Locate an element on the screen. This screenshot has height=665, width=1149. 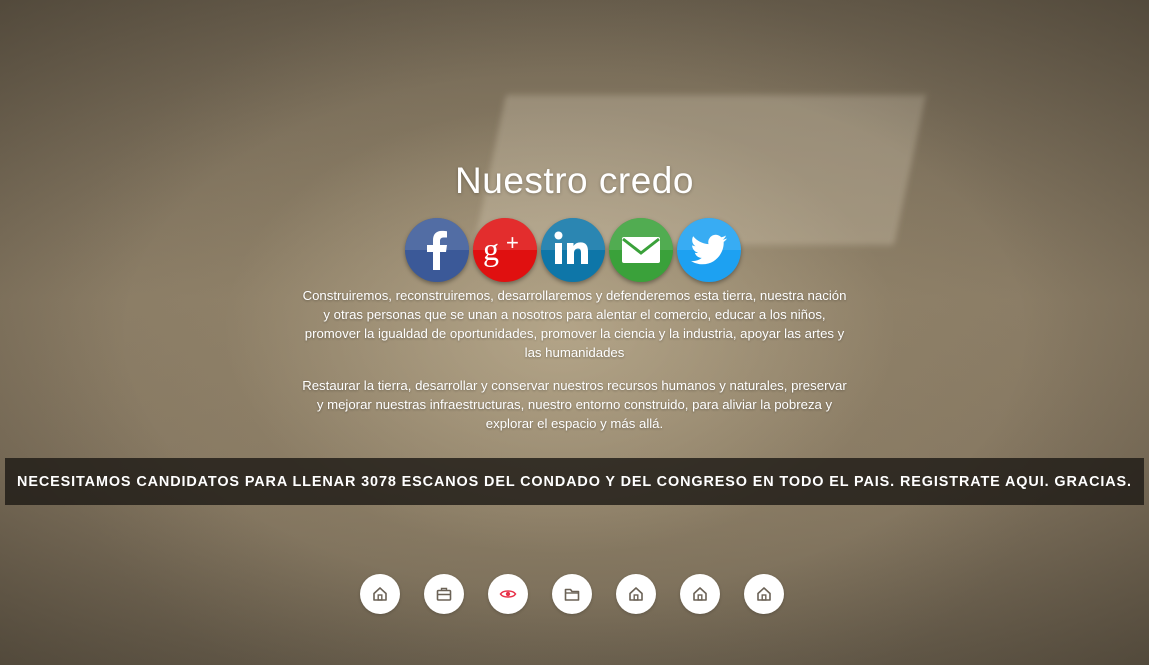
svg-text: g is located at coordinates (491, 249).